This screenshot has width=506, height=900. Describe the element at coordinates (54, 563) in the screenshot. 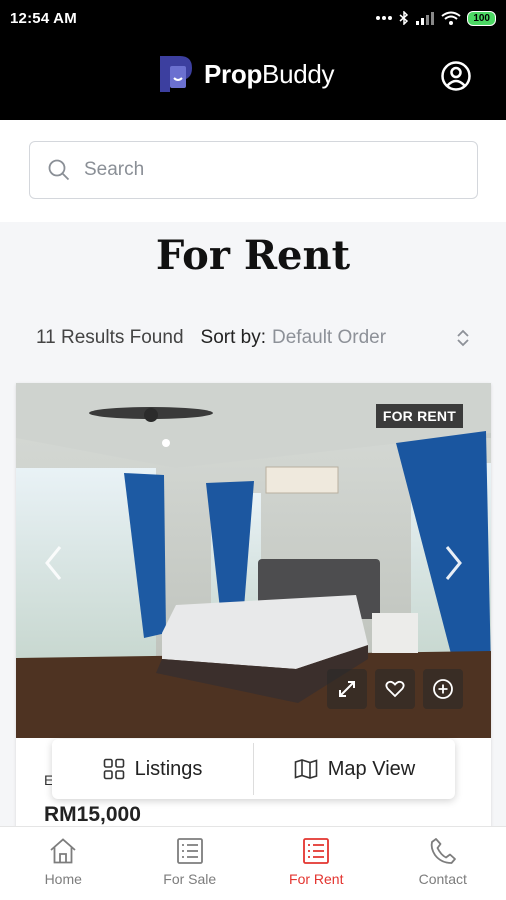

I see `previous-photo-chevron-icon` at that location.